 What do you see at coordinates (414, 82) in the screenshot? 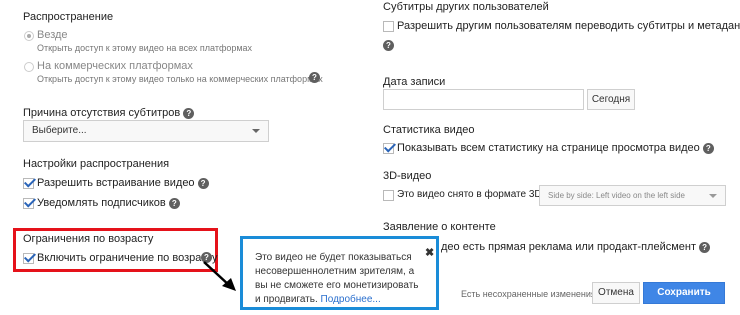
I see `record-date-heading: Дата записи` at bounding box center [414, 82].